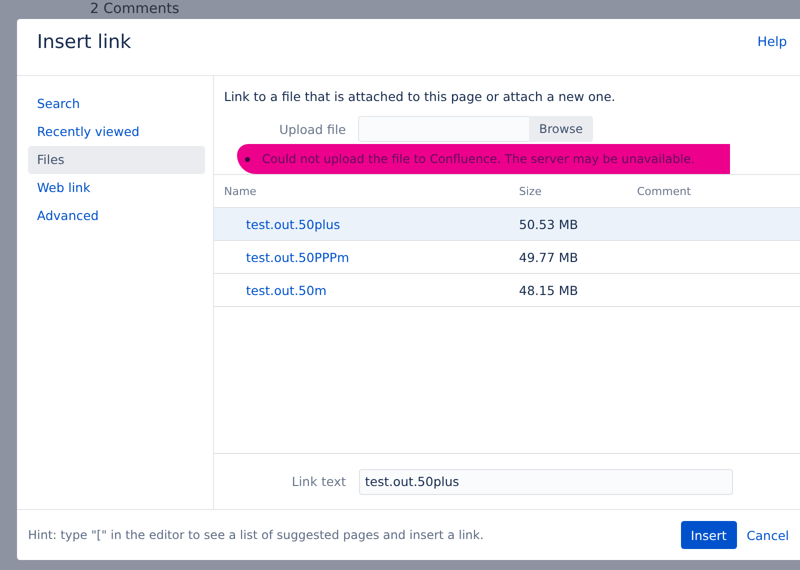  I want to click on file-size: 48.15 MB, so click(549, 290).